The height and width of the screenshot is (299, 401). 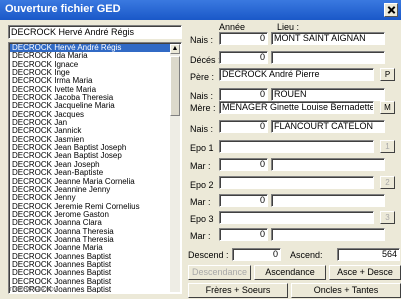 I want to click on scroll-thumb, so click(x=175, y=86).